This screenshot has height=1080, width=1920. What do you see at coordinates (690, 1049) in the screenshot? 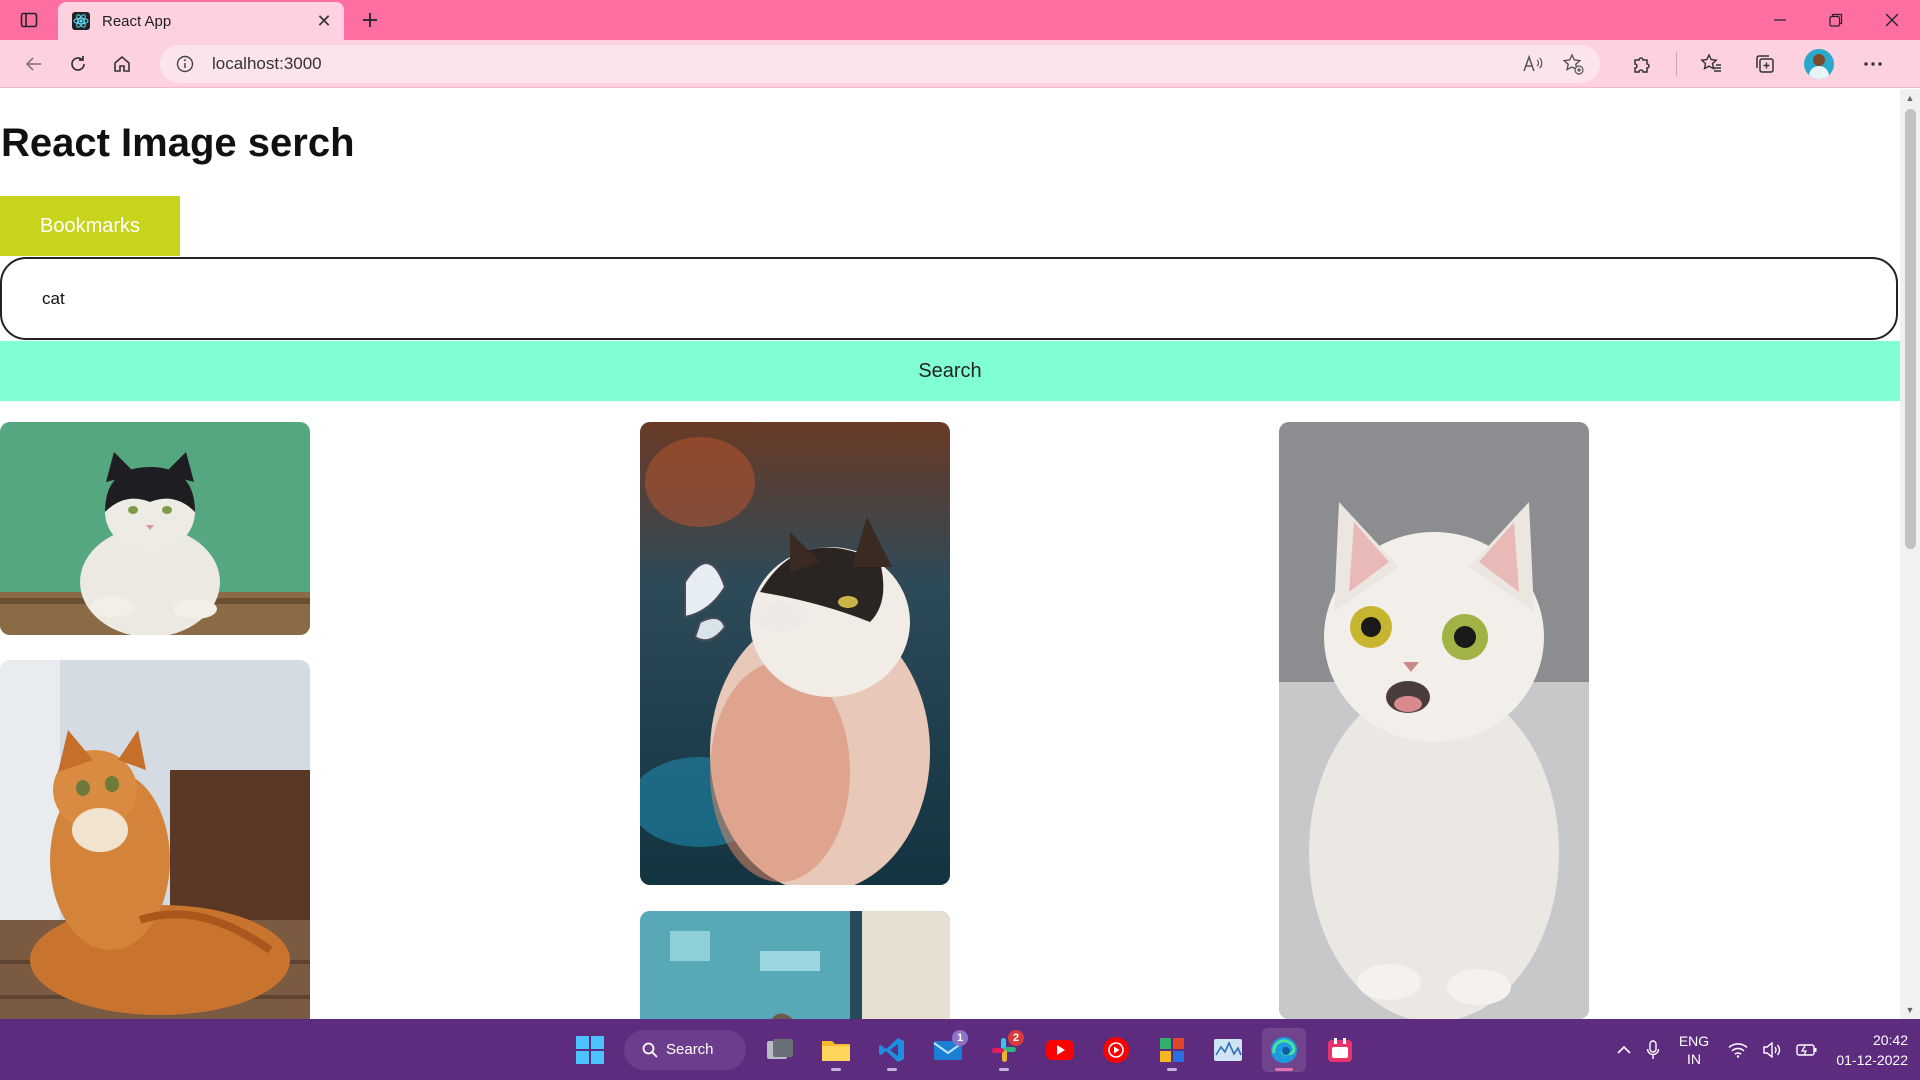
I see `taskbar-search-label: Search` at bounding box center [690, 1049].